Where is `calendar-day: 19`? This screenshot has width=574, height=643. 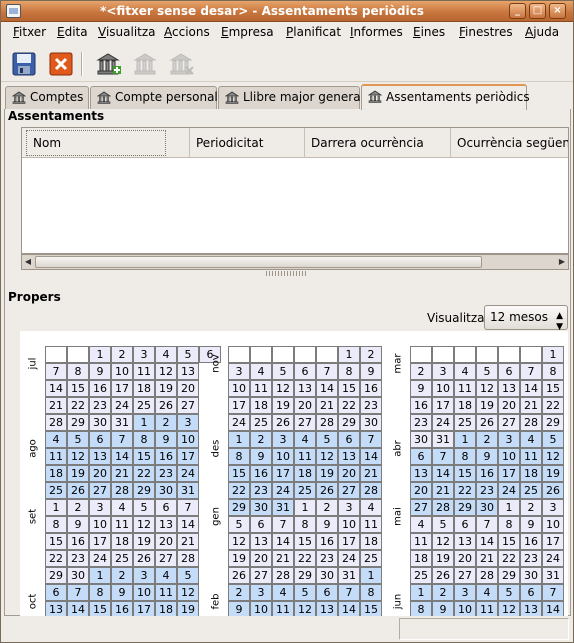 calendar-day: 19 is located at coordinates (188, 608).